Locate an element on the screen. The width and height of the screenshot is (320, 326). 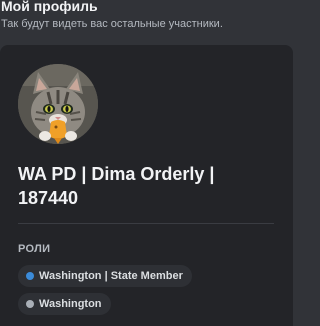
avatar is located at coordinates (58, 104).